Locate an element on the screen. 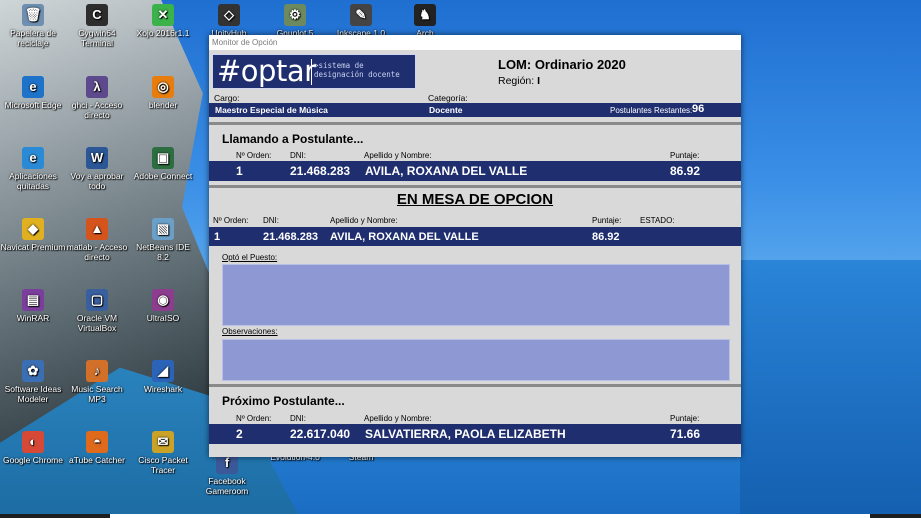 Image resolution: width=921 pixels, height=518 pixels. app-icon: W is located at coordinates (97, 158).